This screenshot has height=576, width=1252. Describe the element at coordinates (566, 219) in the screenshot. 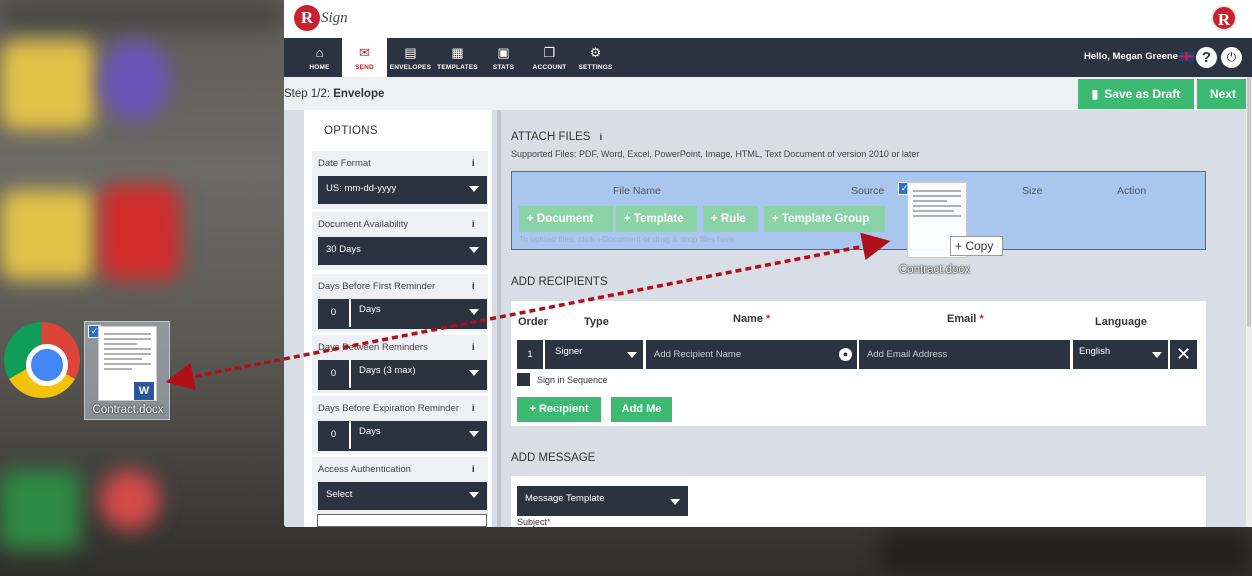

I see `add-document-button: + Document` at that location.